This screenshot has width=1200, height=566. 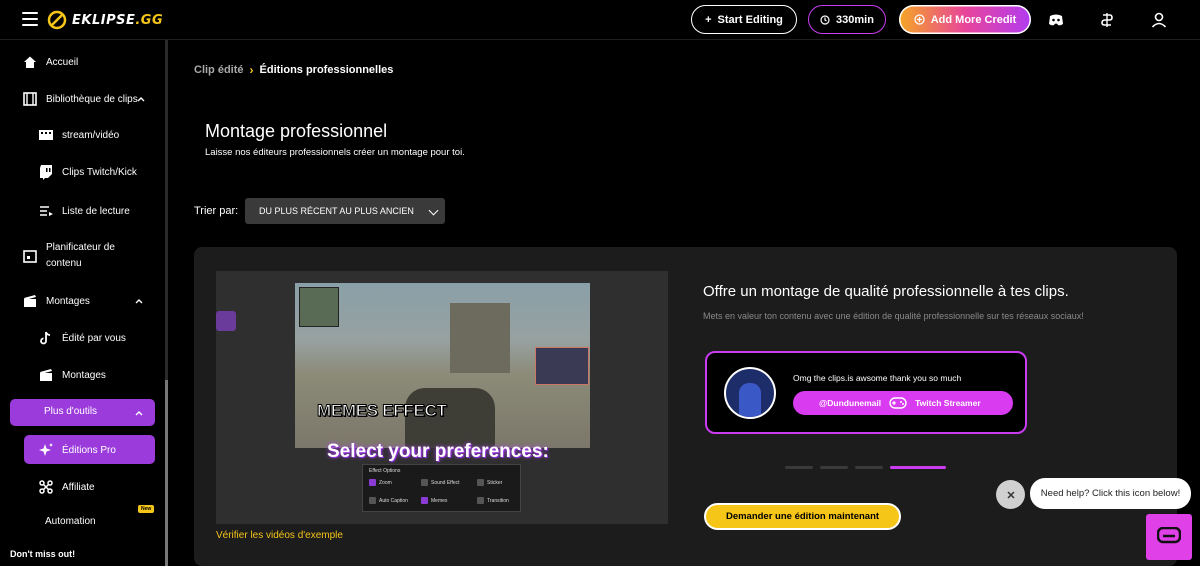 I want to click on video-ui-panel, so click(x=226, y=321).